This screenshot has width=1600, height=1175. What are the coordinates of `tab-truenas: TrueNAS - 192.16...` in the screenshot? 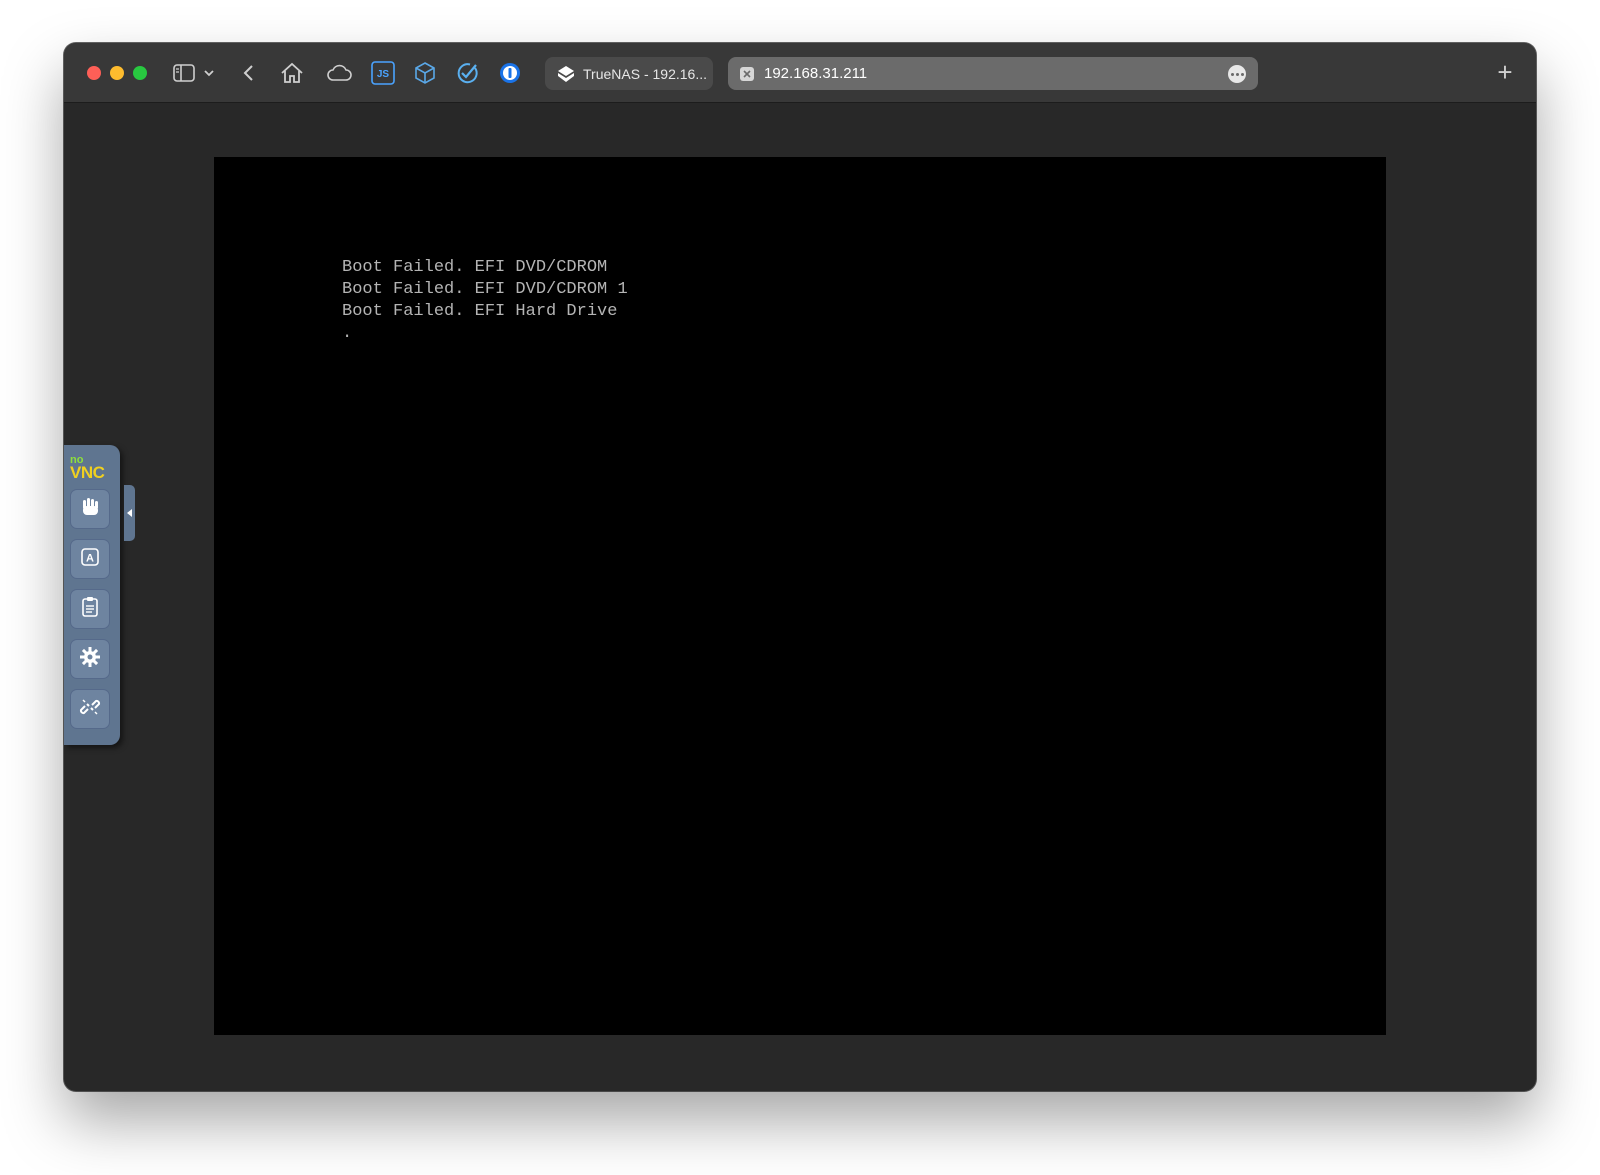 It's located at (629, 73).